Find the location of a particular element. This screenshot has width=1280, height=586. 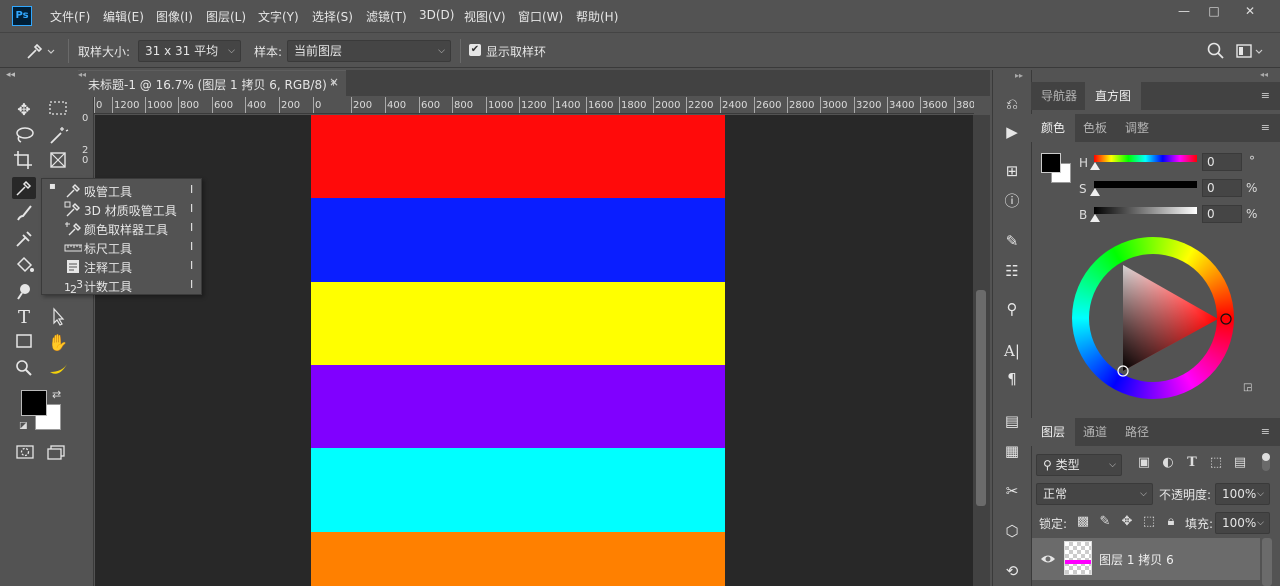

filter-pixel-icon: ▣ is located at coordinates (1144, 463).